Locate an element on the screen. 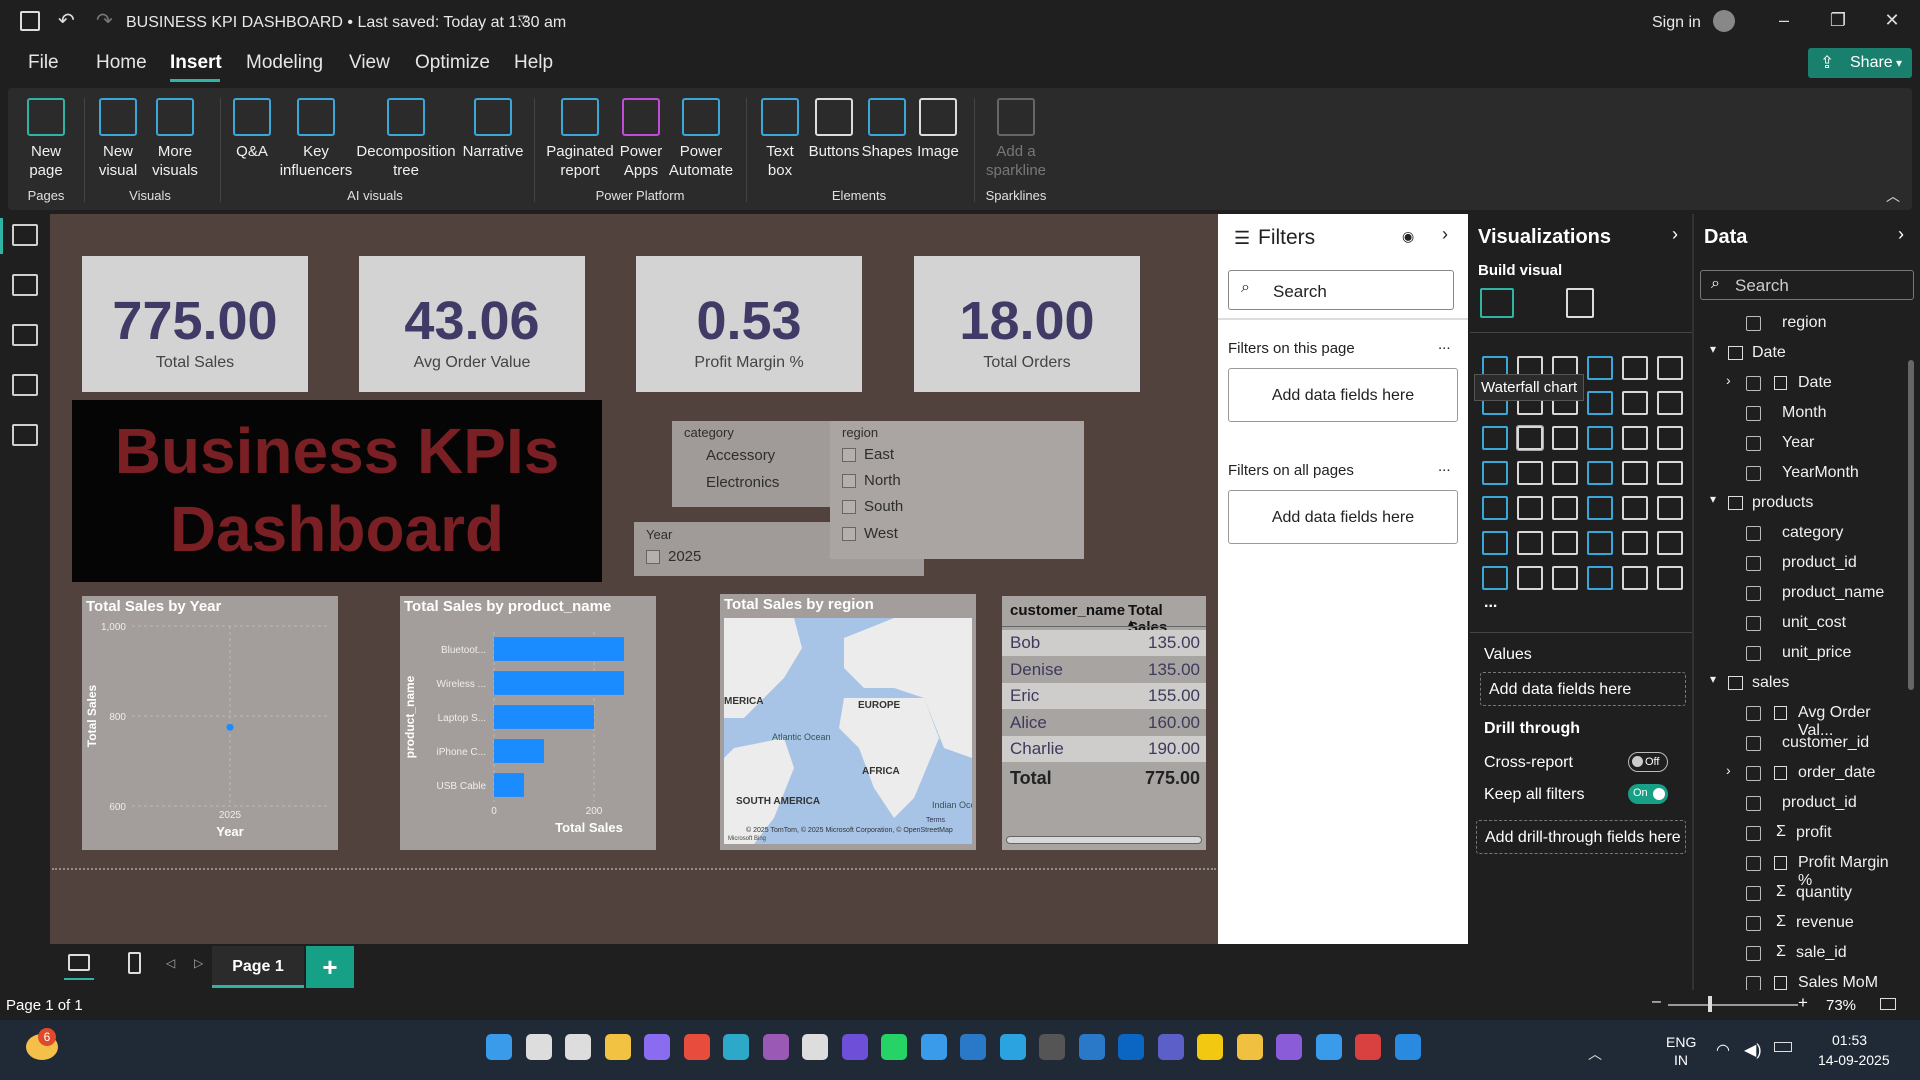 Image resolution: width=1920 pixels, height=1080 pixels. zoom-in-icon: + is located at coordinates (1803, 1003).